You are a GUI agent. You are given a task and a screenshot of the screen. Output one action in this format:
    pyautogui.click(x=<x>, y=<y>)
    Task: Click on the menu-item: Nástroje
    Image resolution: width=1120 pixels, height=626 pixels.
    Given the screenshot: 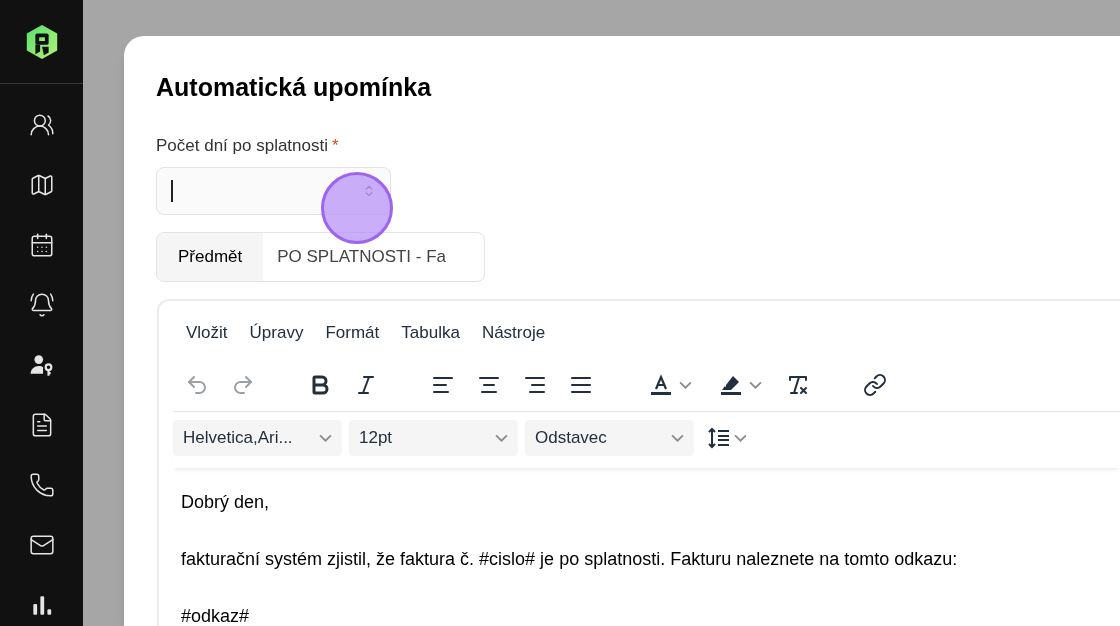 What is the action you would take?
    pyautogui.click(x=513, y=333)
    